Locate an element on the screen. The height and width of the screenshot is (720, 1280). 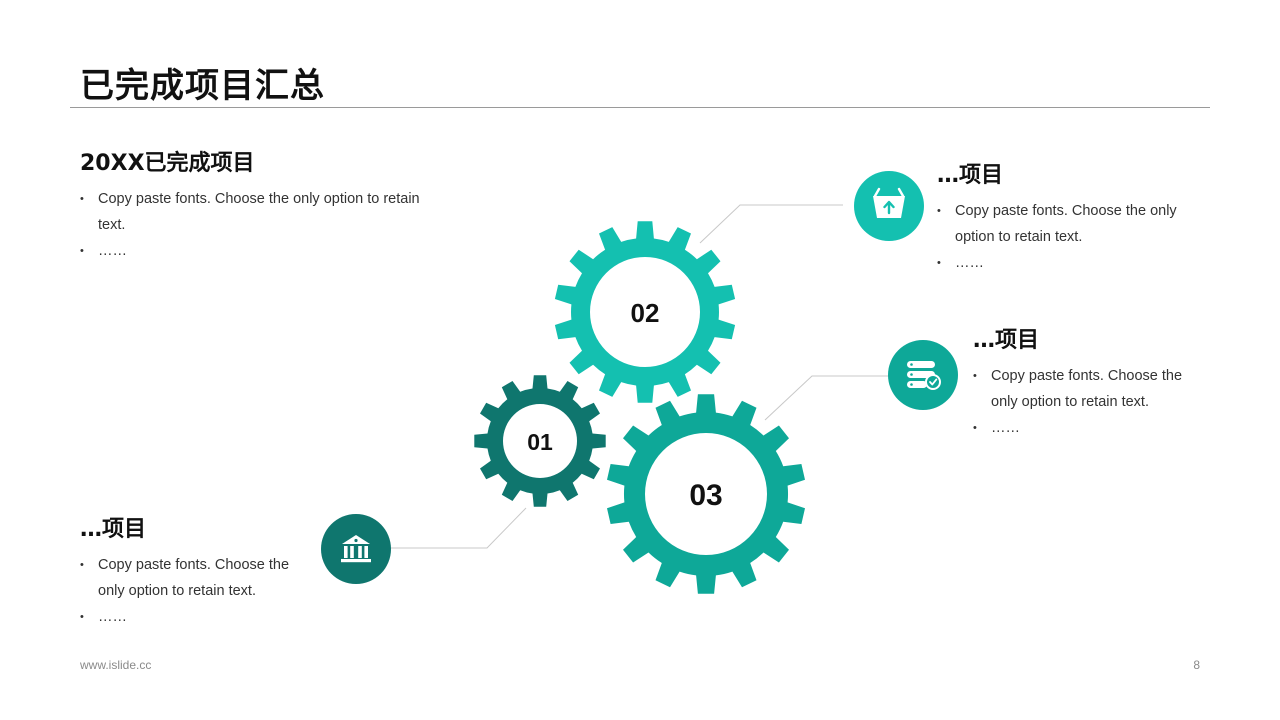
gear-01-label: 01 is located at coordinates (540, 442).